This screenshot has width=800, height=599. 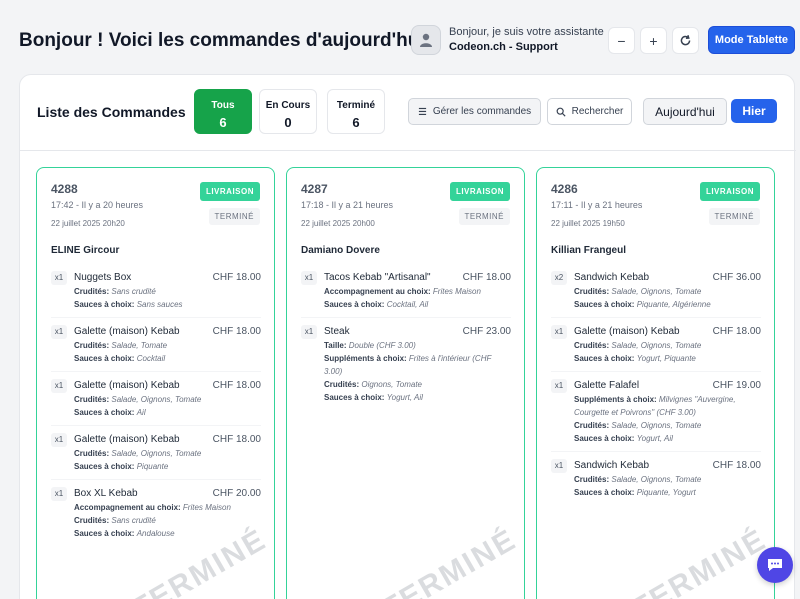 What do you see at coordinates (526, 32) in the screenshot?
I see `assistant-greeting: Bonjour, je suis votre assistante` at bounding box center [526, 32].